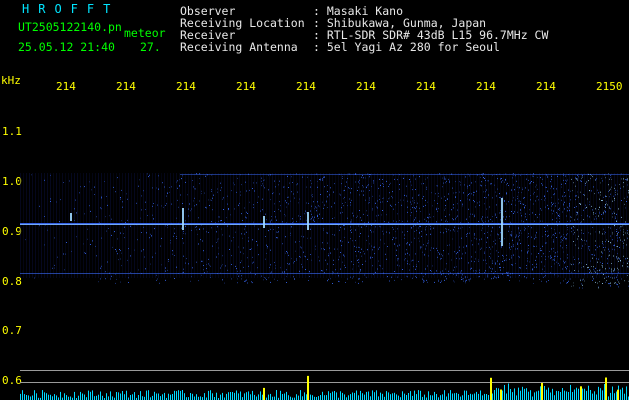  Describe the element at coordinates (366, 86) in the screenshot. I see `x-tick-label: 214` at that location.